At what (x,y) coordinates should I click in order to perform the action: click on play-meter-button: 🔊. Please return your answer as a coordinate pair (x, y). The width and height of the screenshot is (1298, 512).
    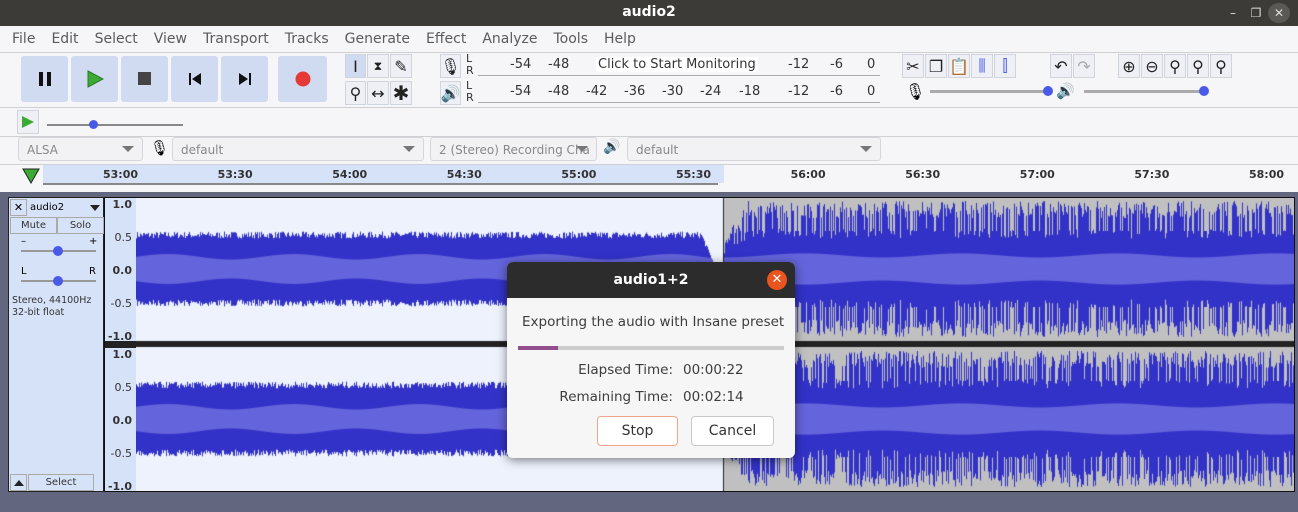
    Looking at the image, I should click on (450, 93).